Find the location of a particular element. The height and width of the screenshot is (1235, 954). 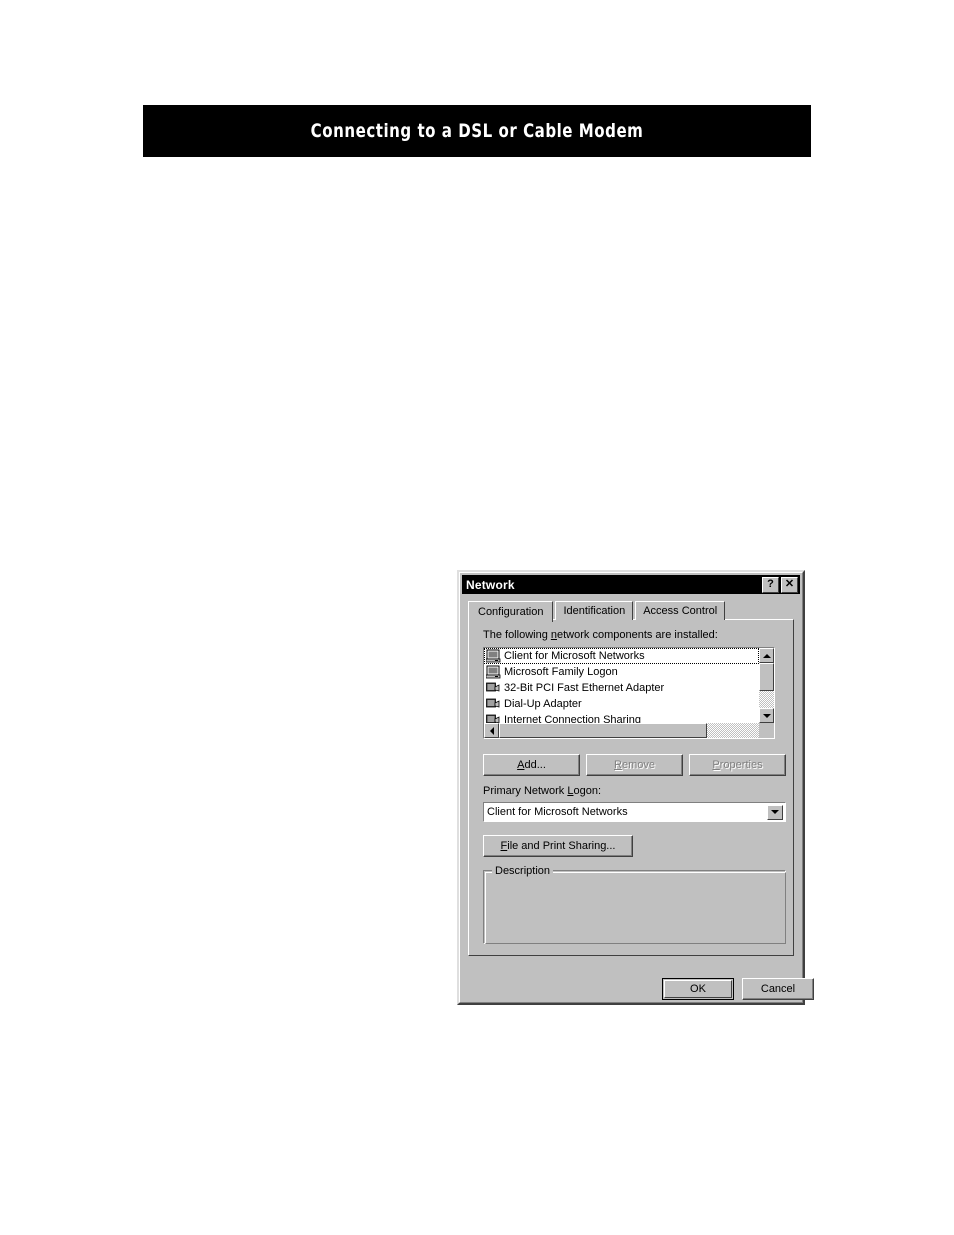

scroll-left-icon is located at coordinates (491, 730).